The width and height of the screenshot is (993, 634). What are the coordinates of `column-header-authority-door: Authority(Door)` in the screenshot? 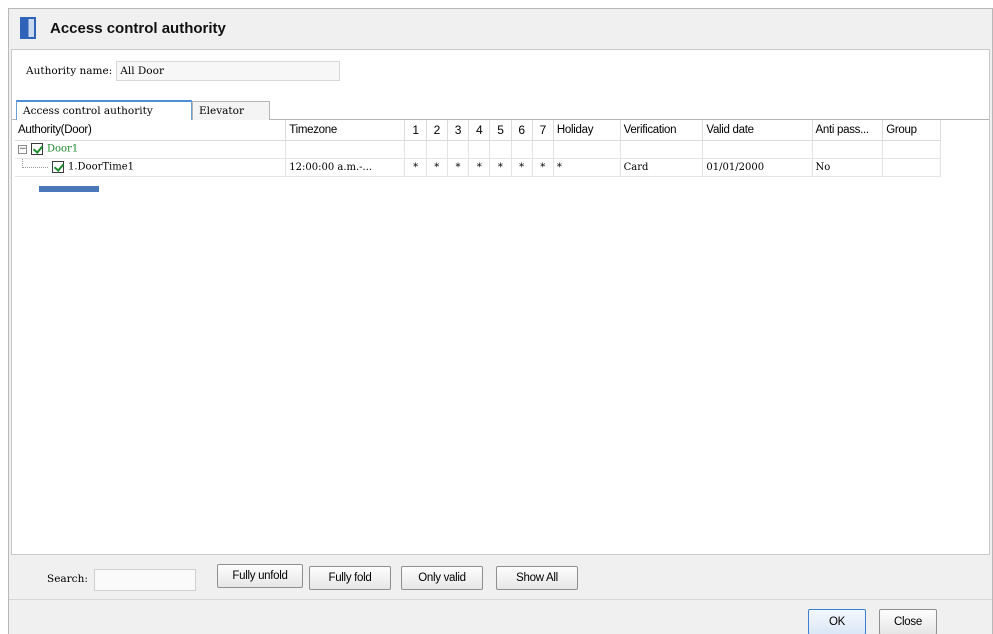 It's located at (151, 130).